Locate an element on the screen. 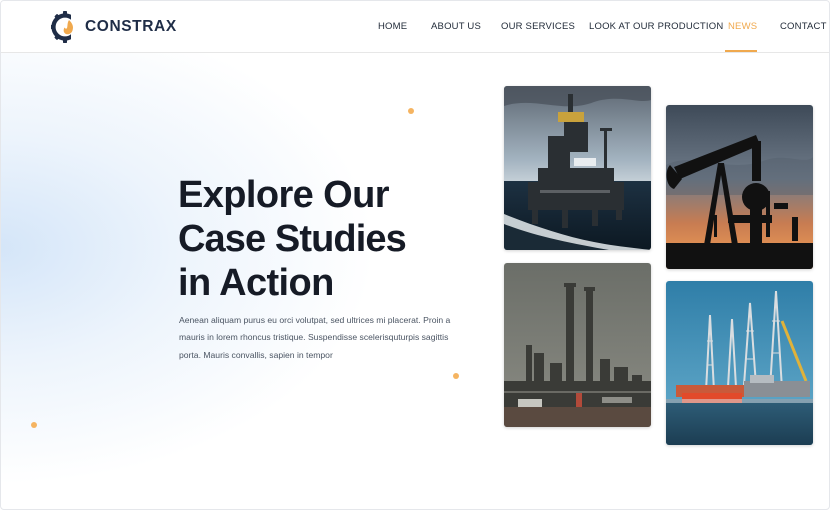  nav-item-our-services: OUR SERVICES is located at coordinates (538, 26).